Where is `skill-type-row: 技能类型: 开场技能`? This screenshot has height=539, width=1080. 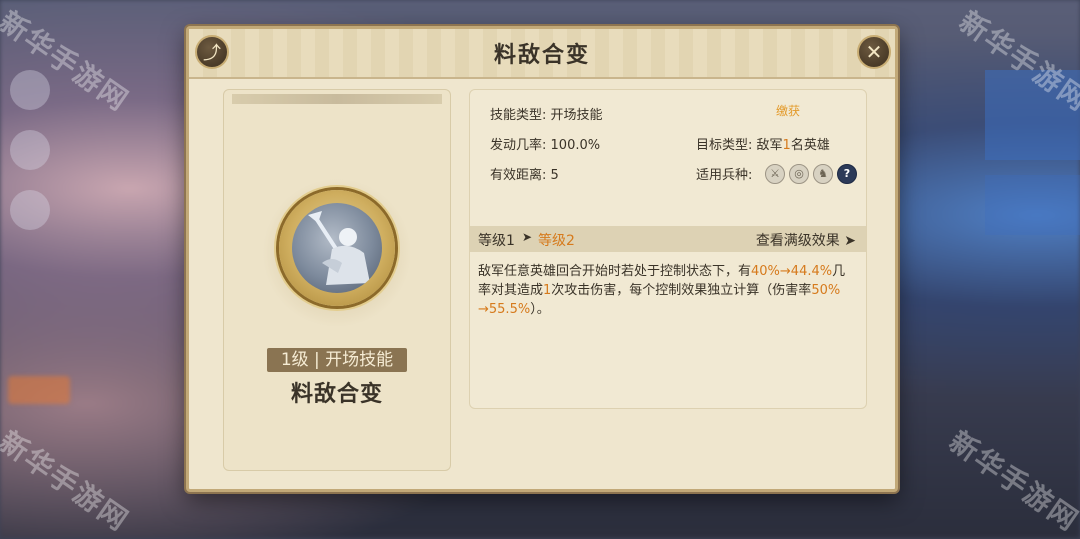
skill-type-row: 技能类型: 开场技能 is located at coordinates (546, 113).